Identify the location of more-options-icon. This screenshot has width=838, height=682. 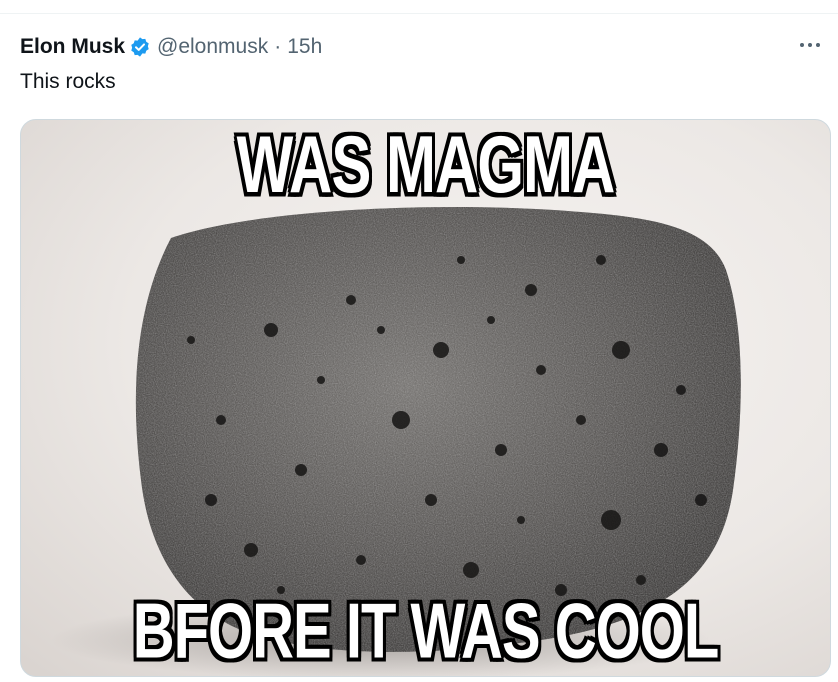
(810, 45).